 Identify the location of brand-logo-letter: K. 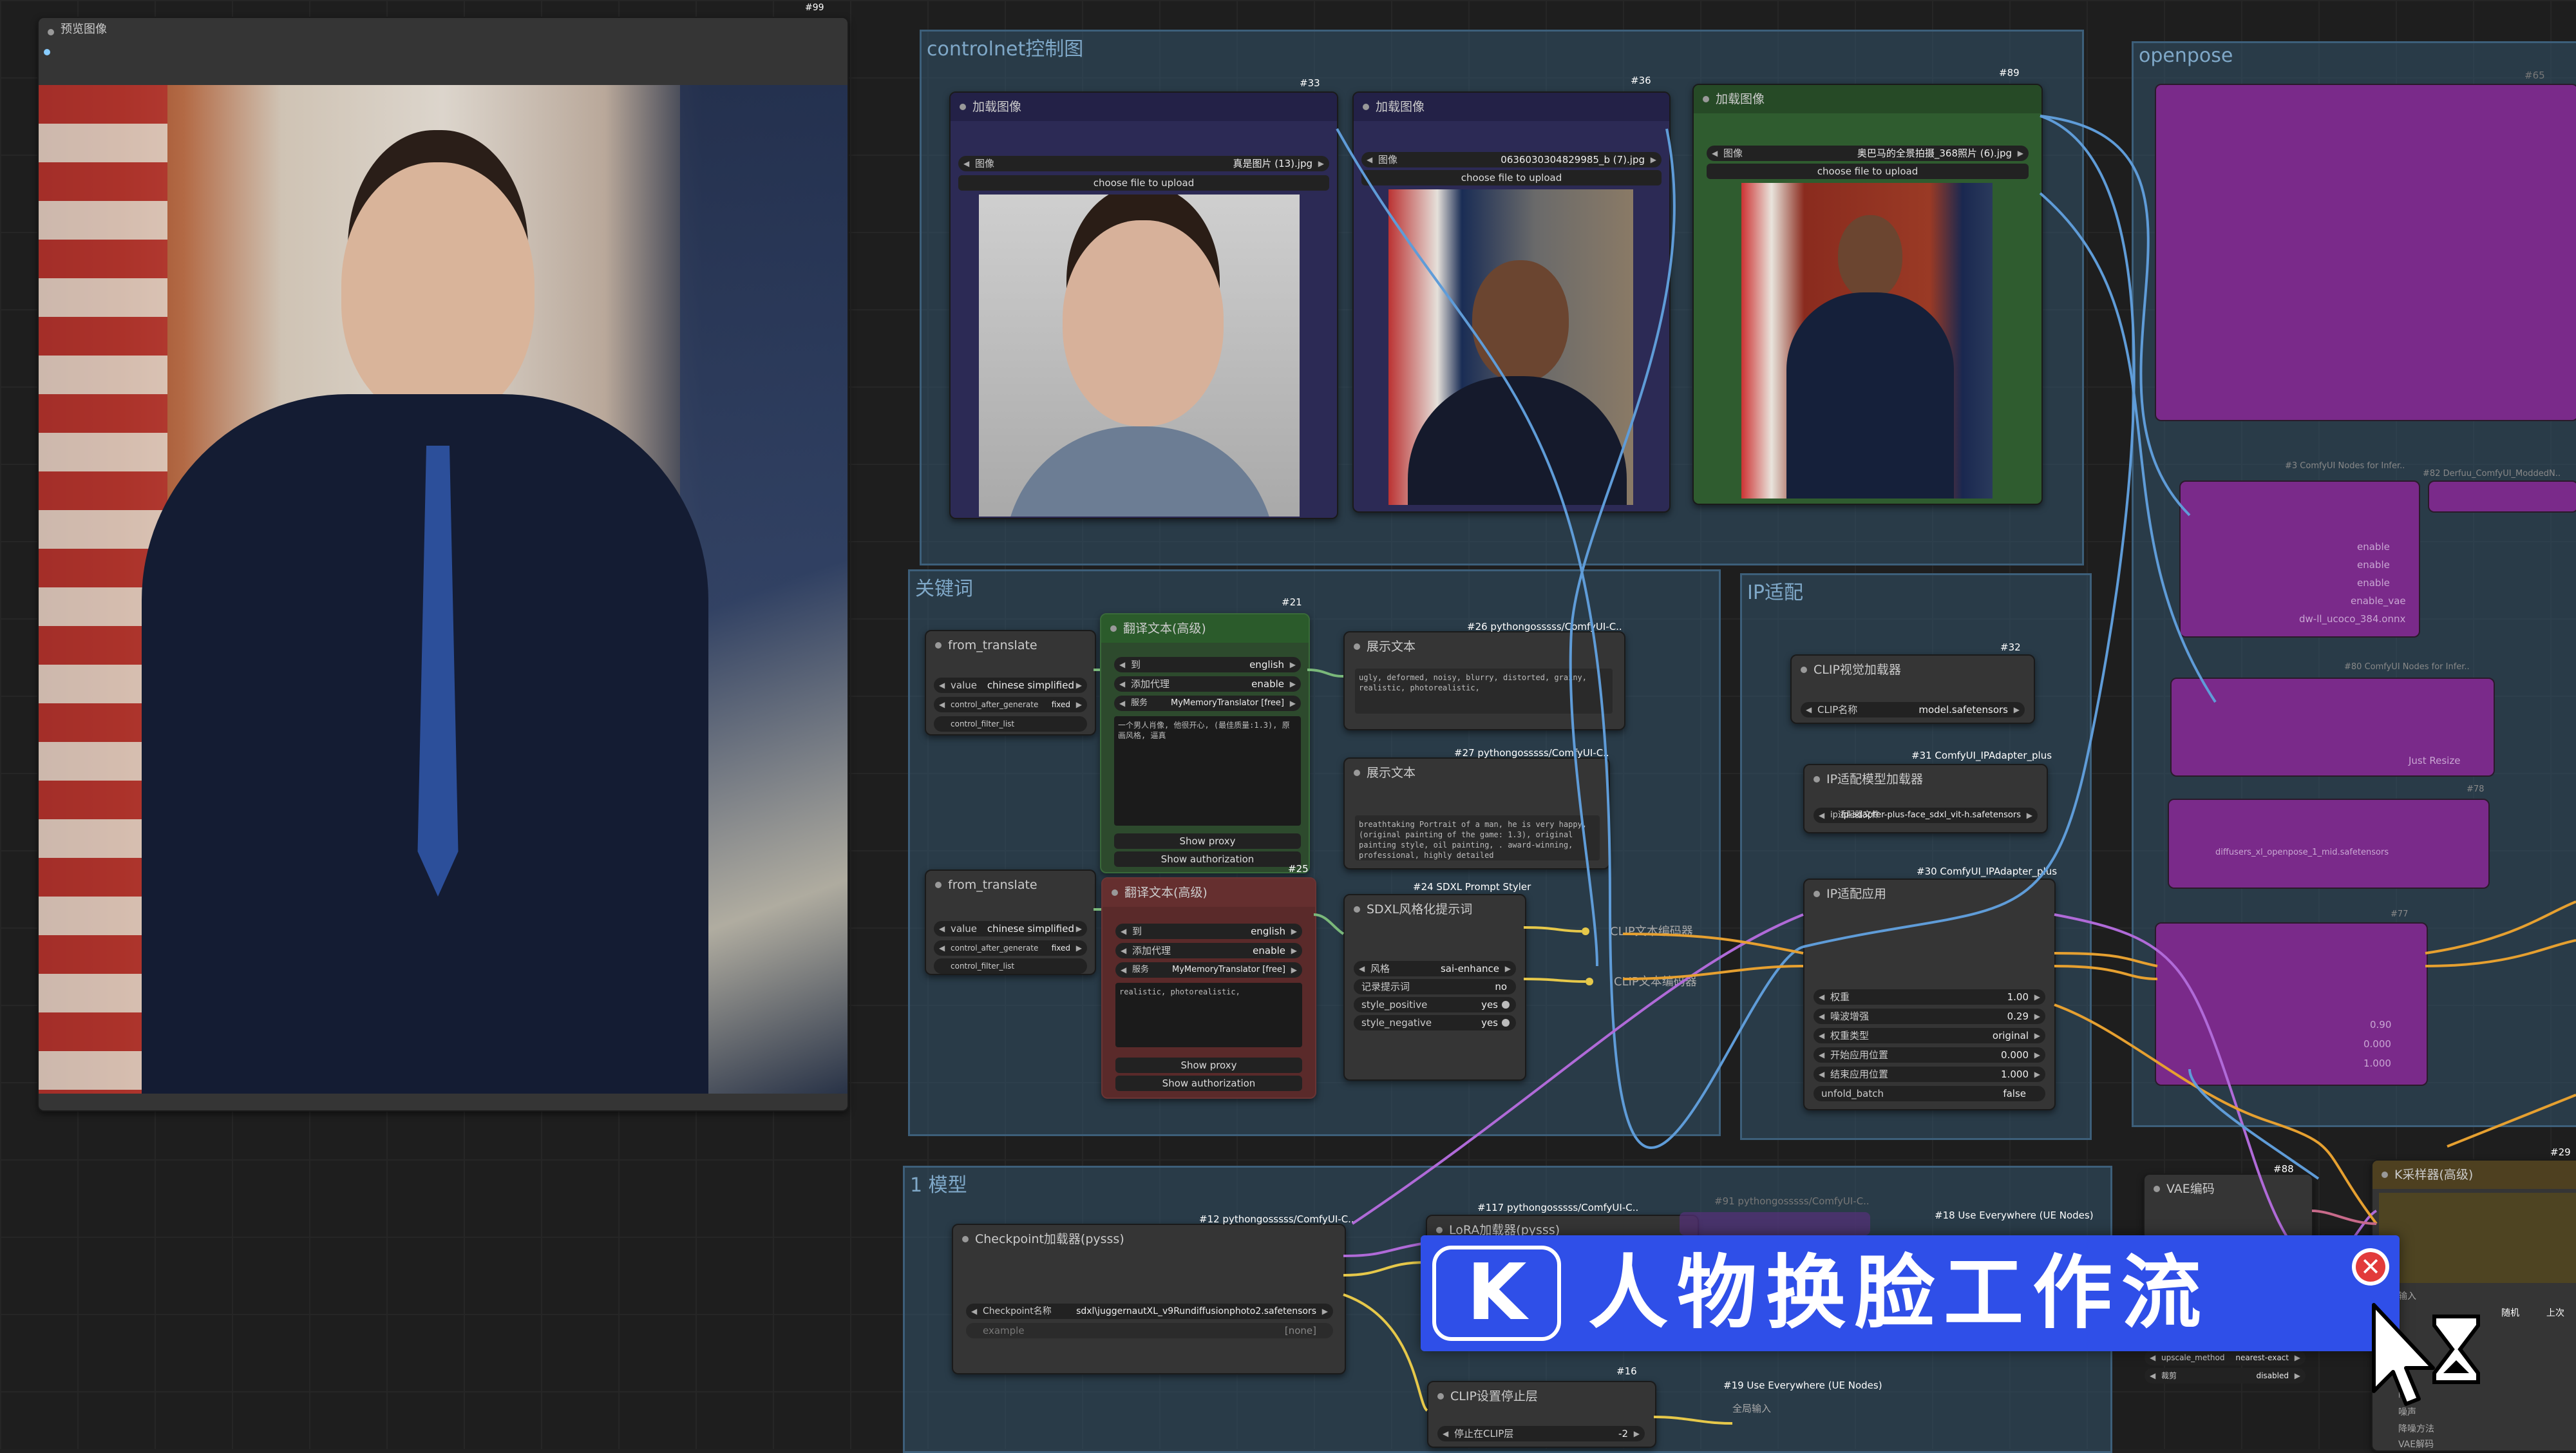
(1496, 1293).